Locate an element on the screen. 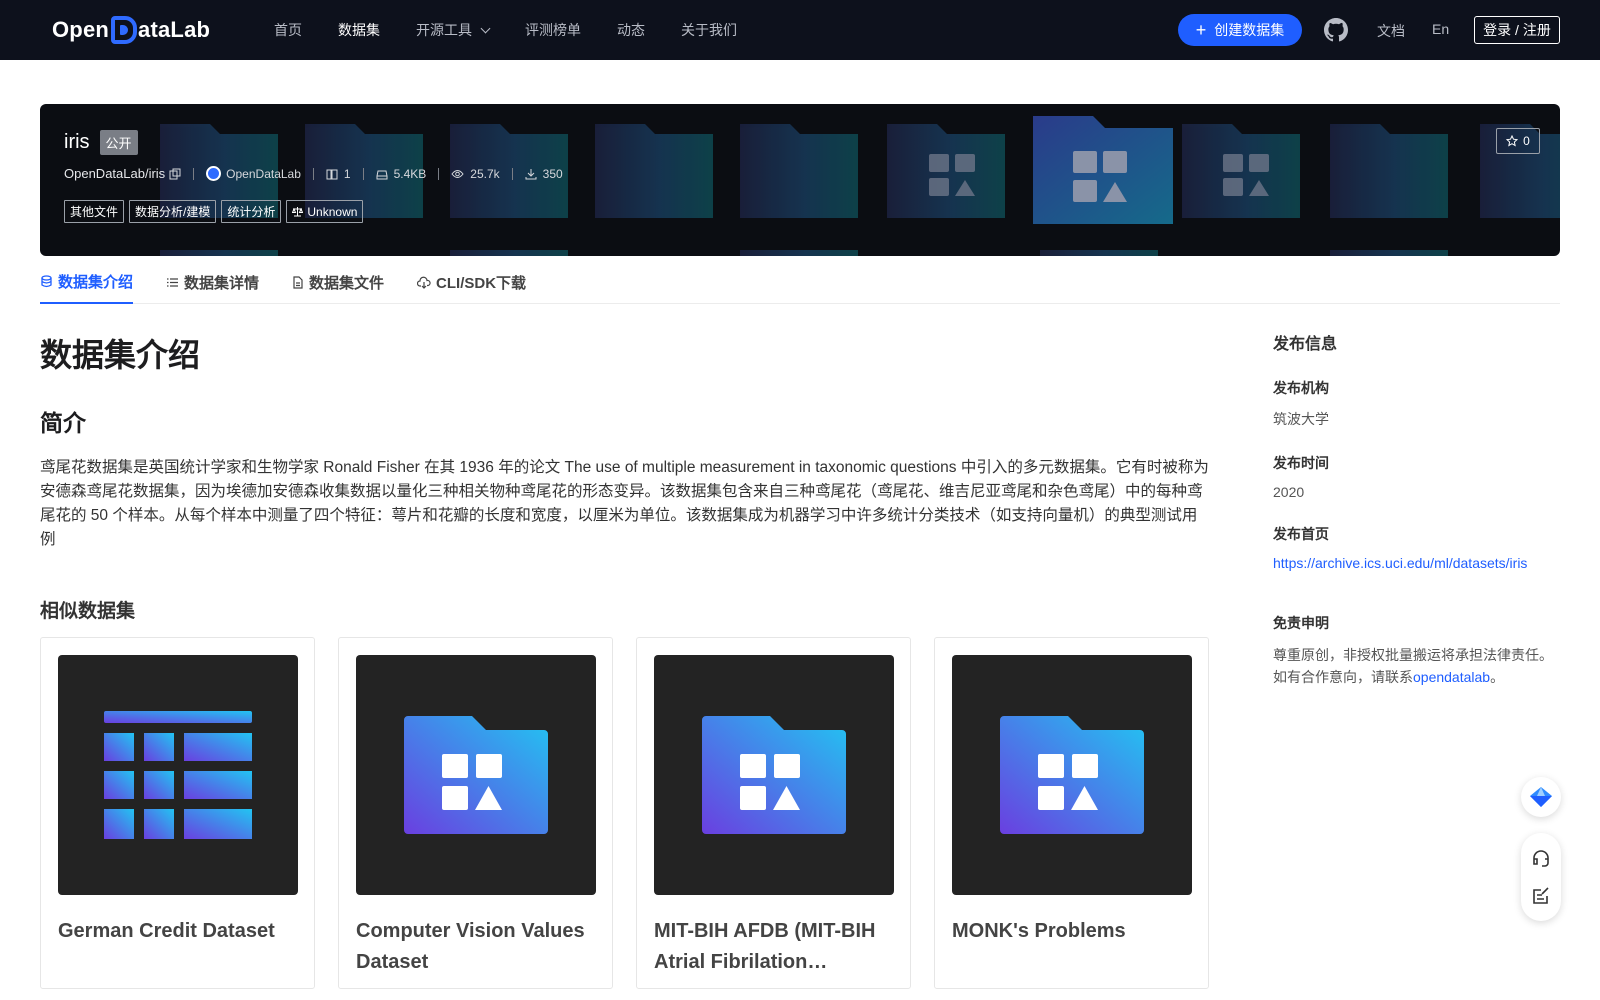  publish-time-value: 2020 is located at coordinates (1289, 492).